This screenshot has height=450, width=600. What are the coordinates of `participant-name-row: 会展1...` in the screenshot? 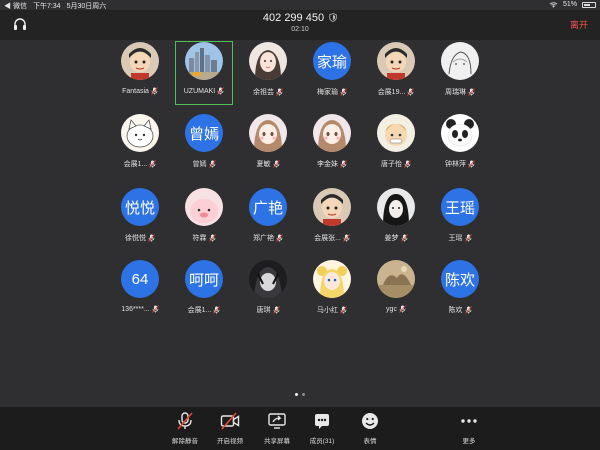 It's located at (204, 310).